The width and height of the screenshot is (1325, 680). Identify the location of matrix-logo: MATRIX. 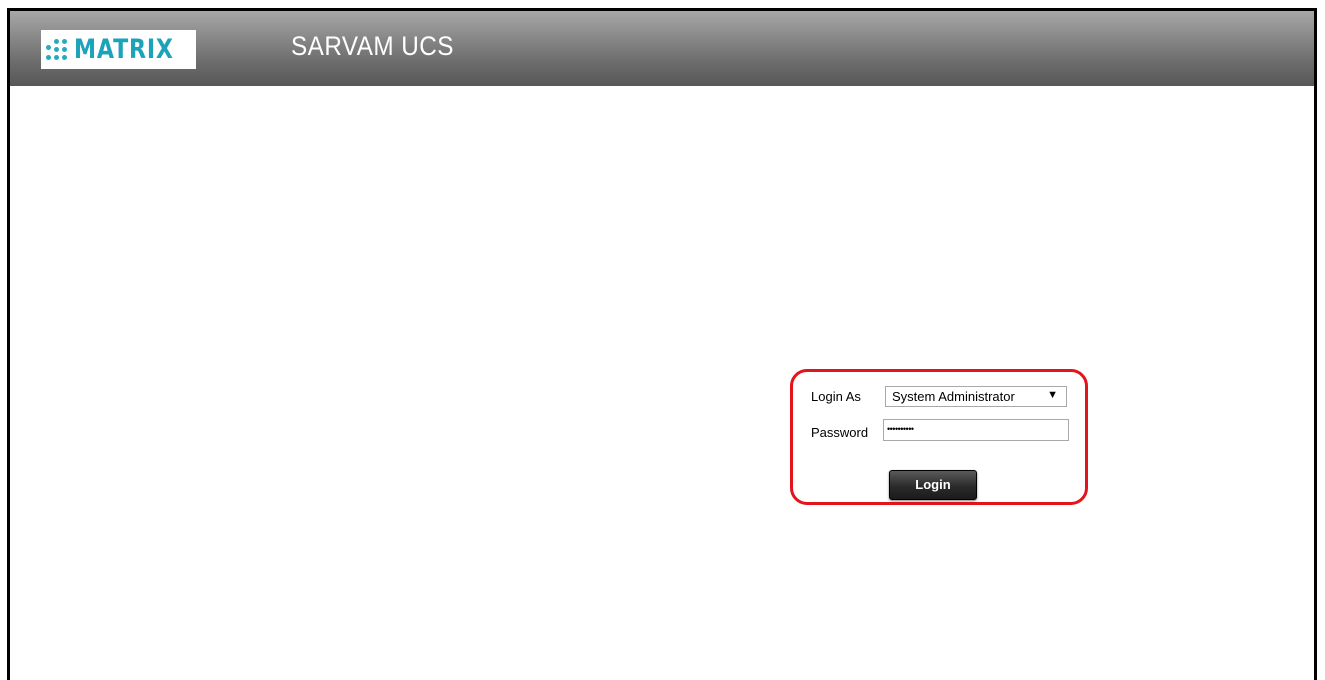
(118, 49).